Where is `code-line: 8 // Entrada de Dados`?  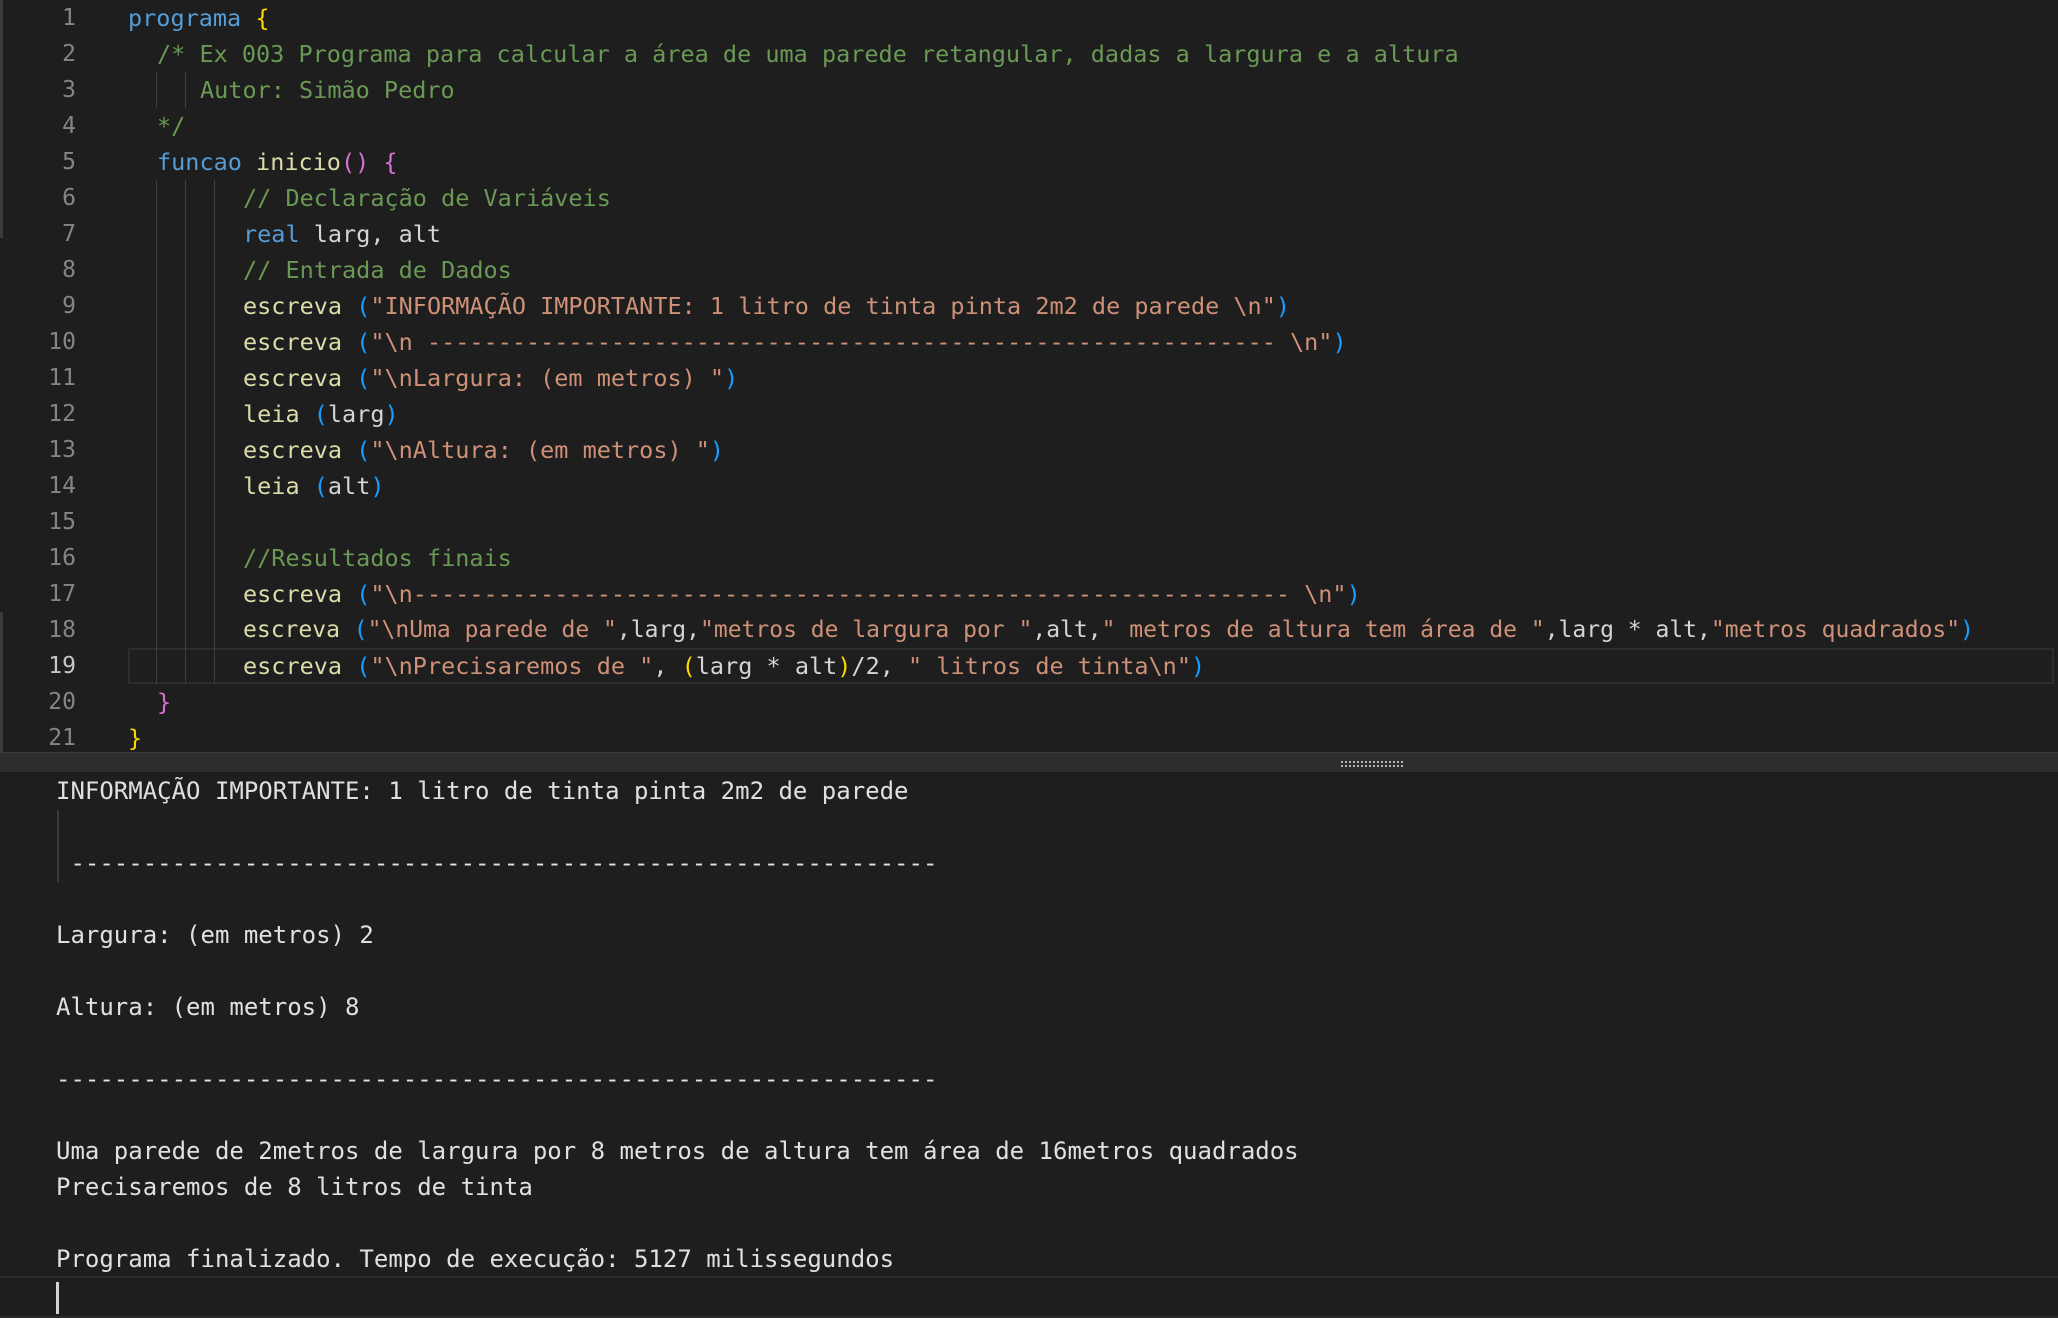
code-line: 8 // Entrada de Dados is located at coordinates (1029, 270).